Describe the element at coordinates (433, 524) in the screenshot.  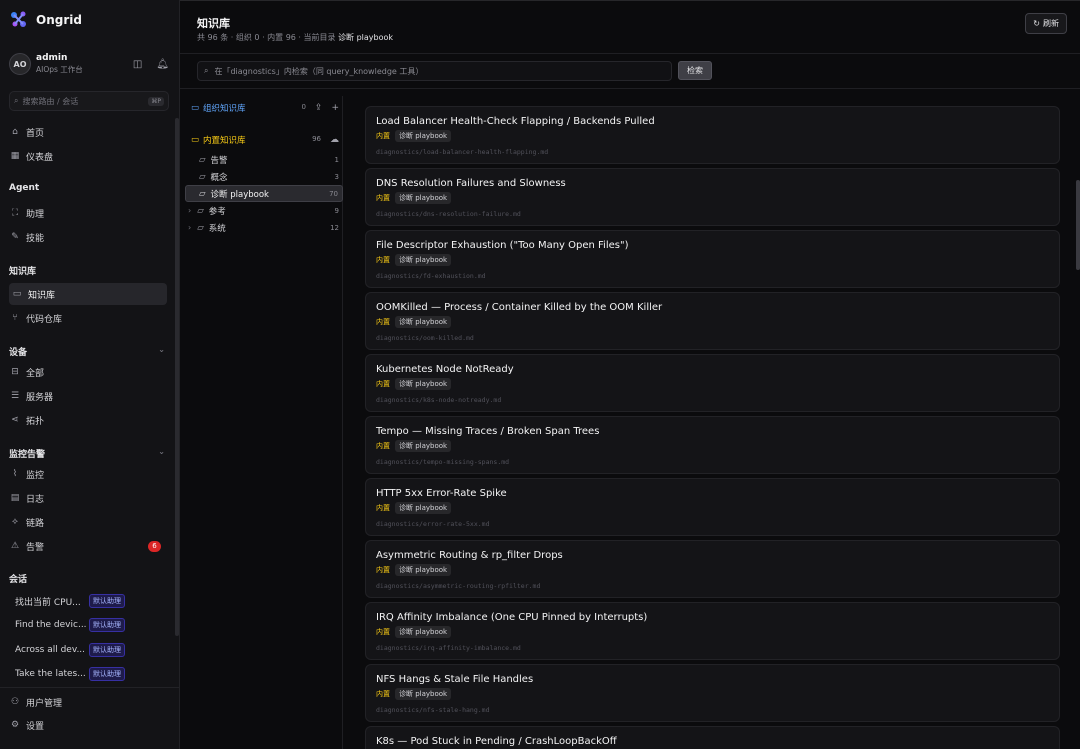
I see `document-path: diagnostics/error-rate-5xx.md` at that location.